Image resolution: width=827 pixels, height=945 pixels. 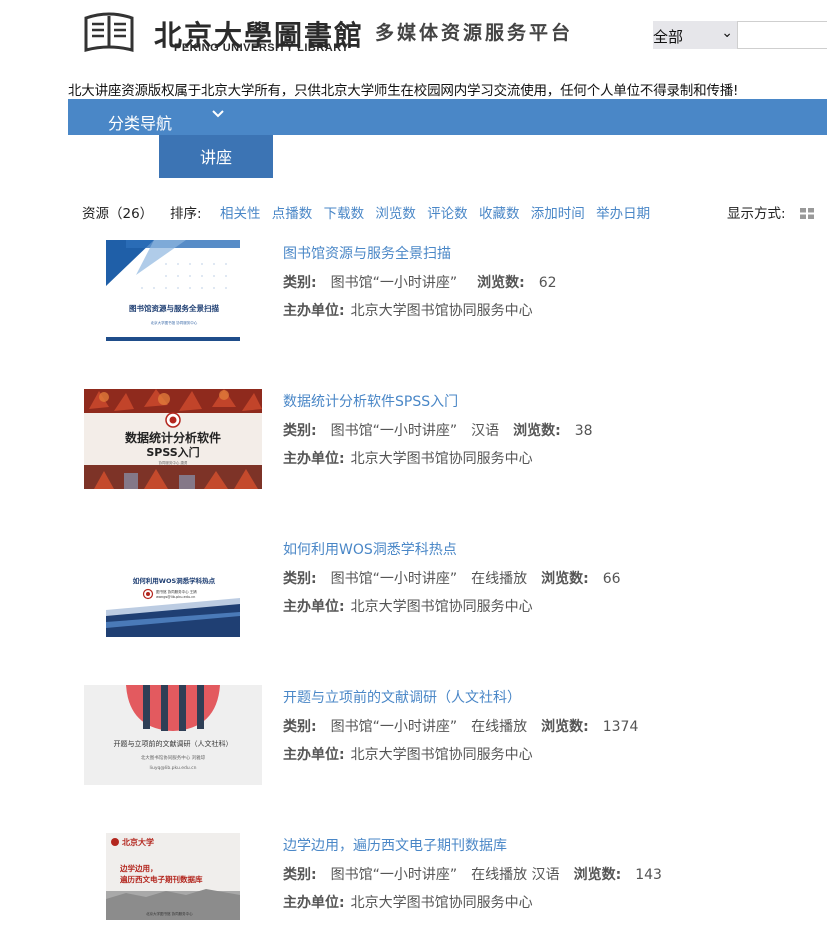 I want to click on thumbnail-title: 数据统计分析软件, so click(x=173, y=437).